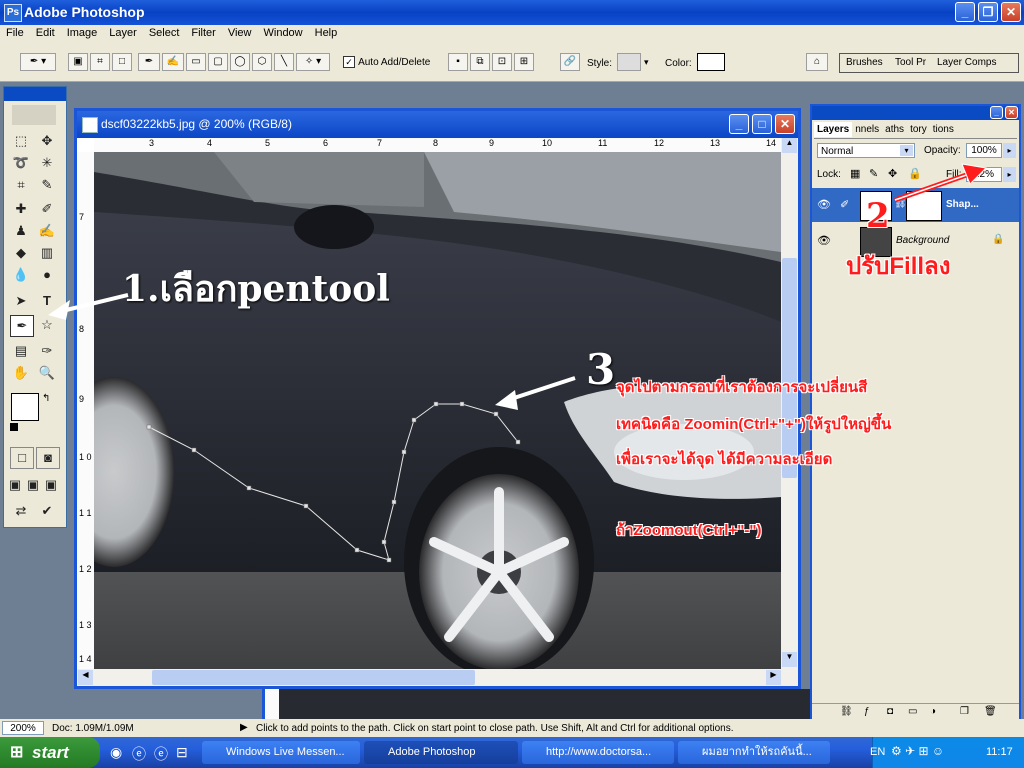  What do you see at coordinates (689, 530) in the screenshot?
I see `annotation-step3-line4: ถ้าZoomout(Ctrl+"-")` at bounding box center [689, 530].